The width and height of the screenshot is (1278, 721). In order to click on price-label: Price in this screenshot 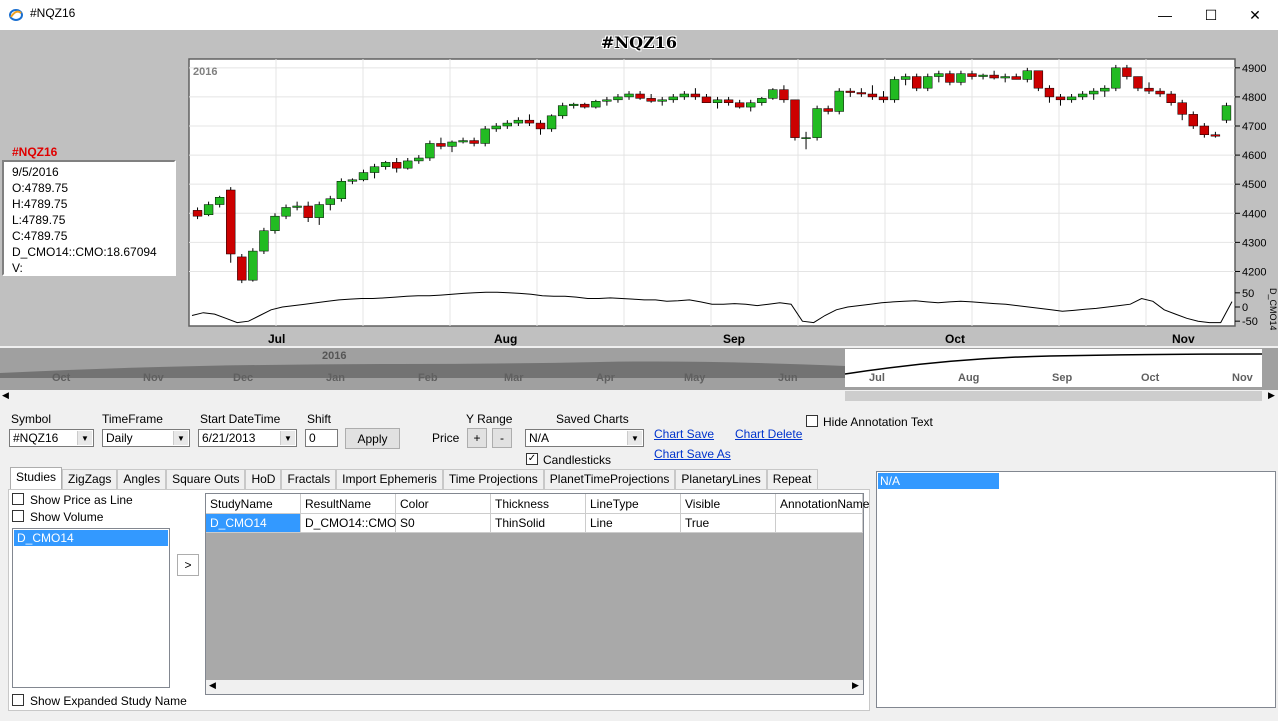, I will do `click(446, 438)`.